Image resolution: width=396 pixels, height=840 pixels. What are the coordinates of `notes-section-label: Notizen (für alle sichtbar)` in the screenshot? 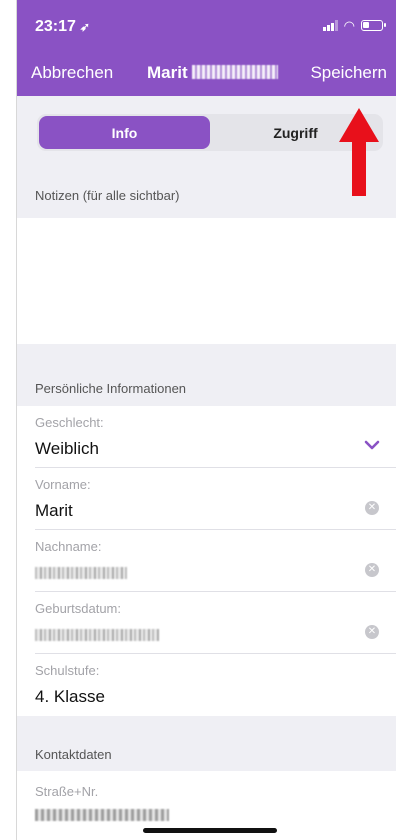 It's located at (107, 195).